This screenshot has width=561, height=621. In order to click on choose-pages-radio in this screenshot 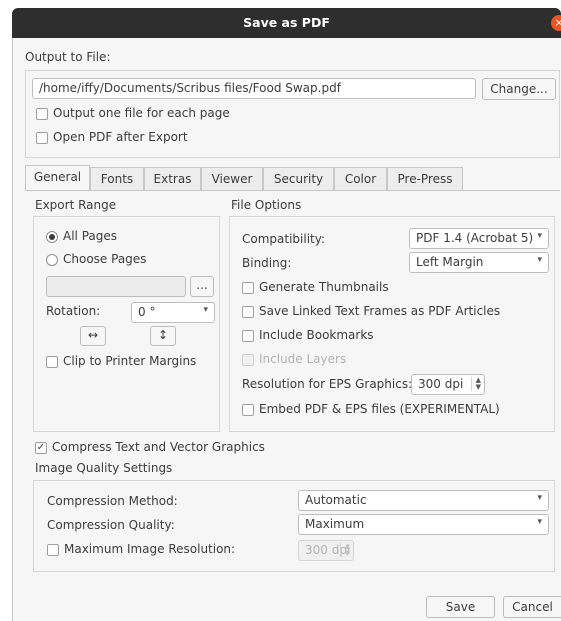, I will do `click(52, 260)`.